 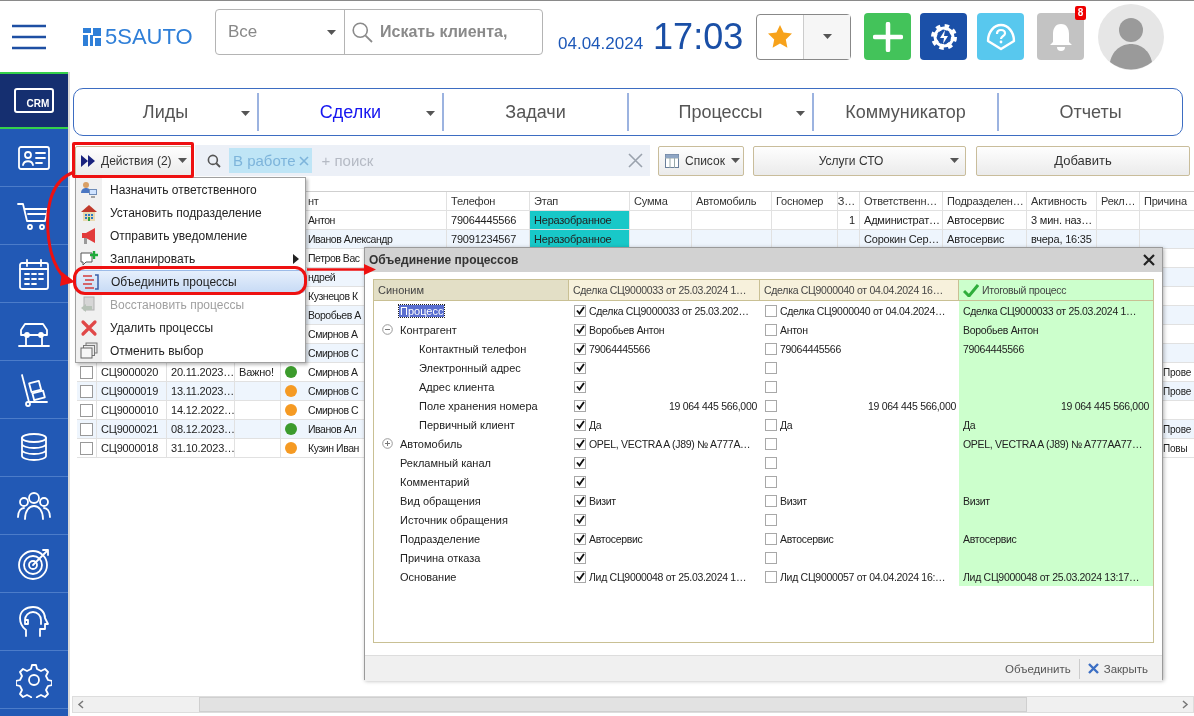 I want to click on nav-tab: Коммуникатор, so click(x=904, y=112).